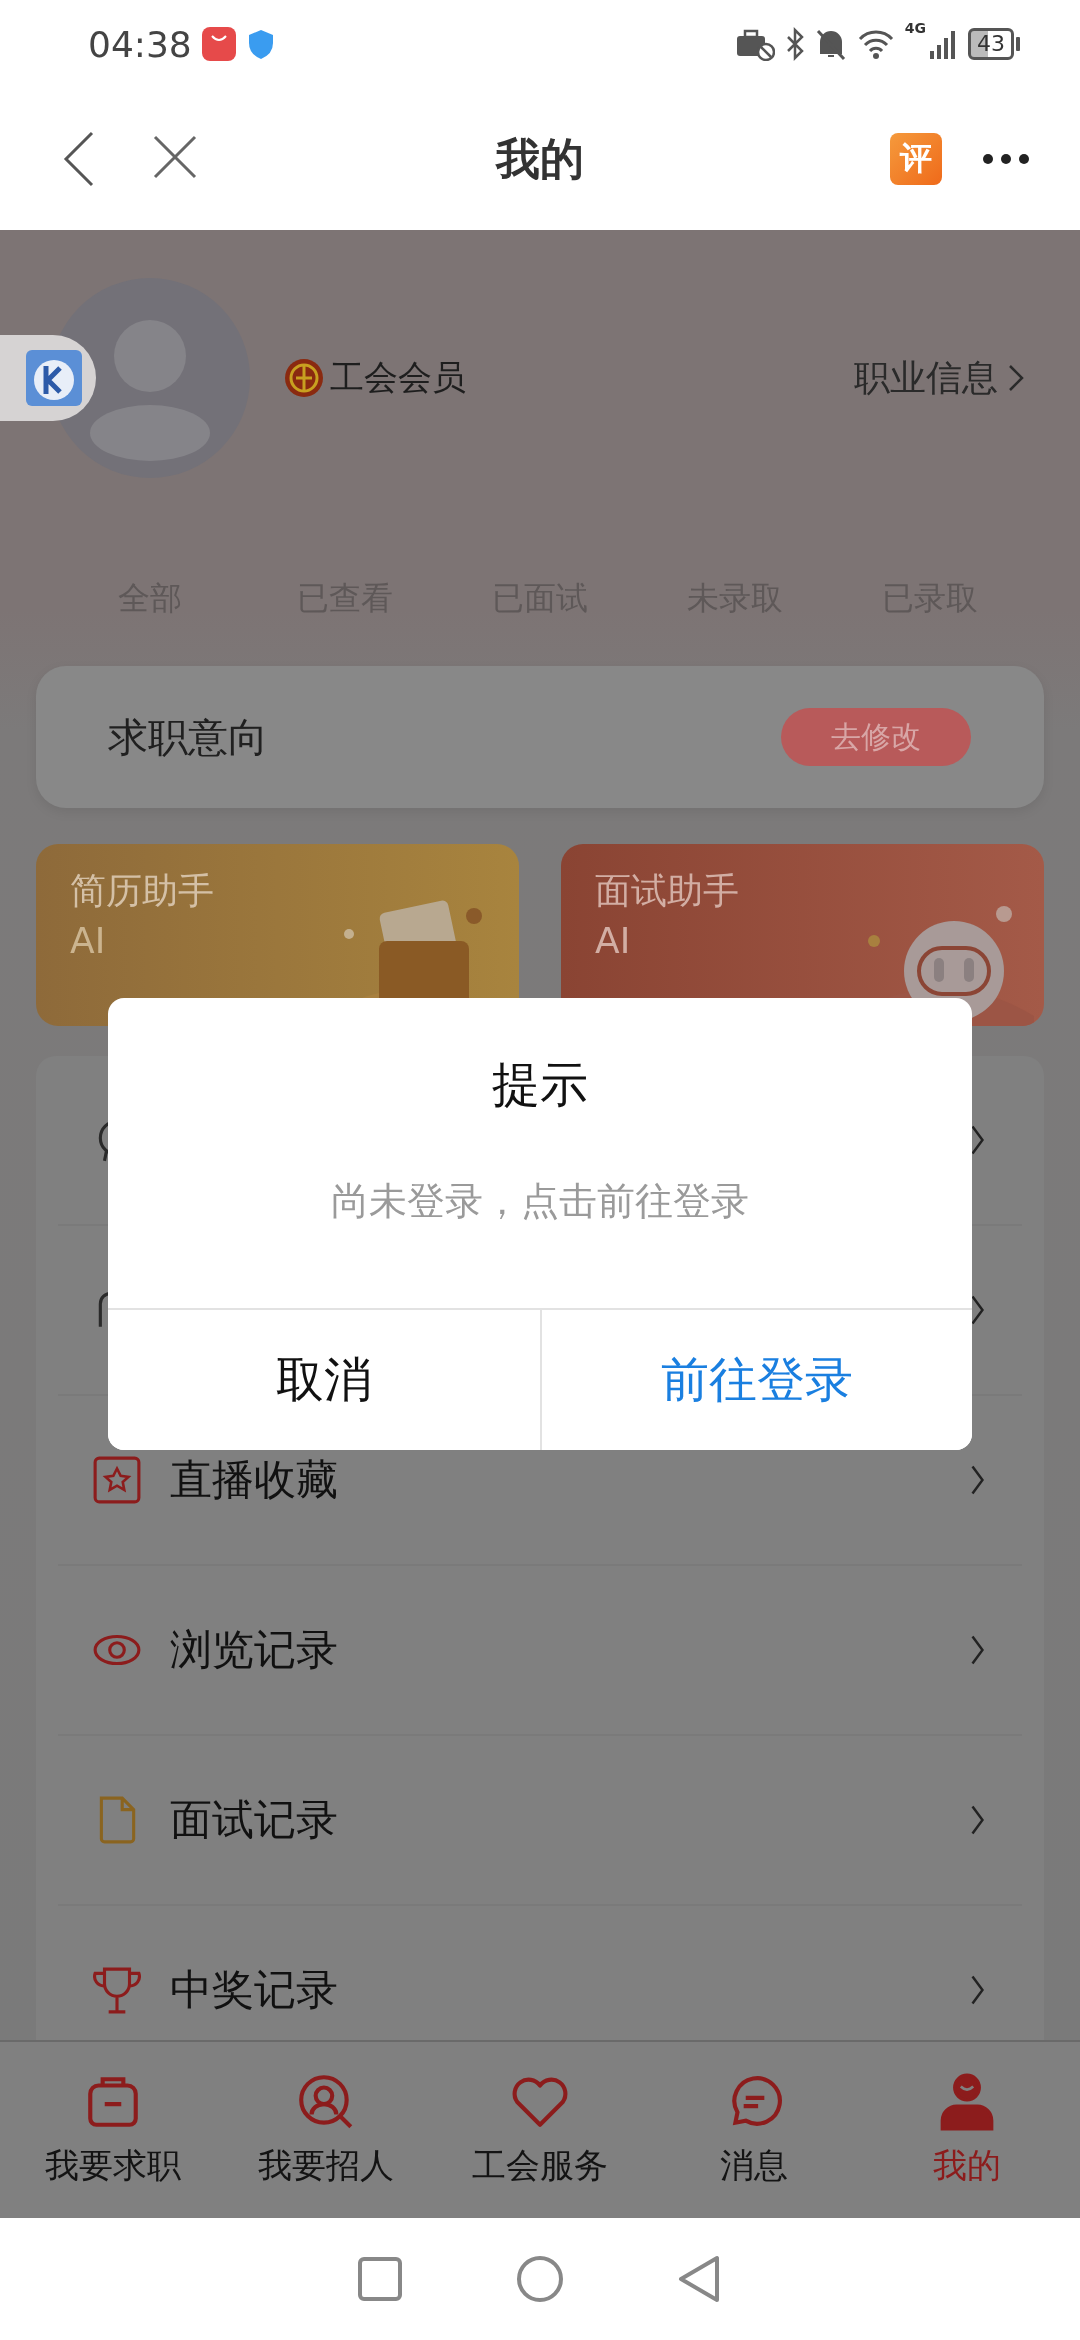 The image size is (1080, 2340). Describe the element at coordinates (540, 2279) in the screenshot. I see `home-button` at that location.